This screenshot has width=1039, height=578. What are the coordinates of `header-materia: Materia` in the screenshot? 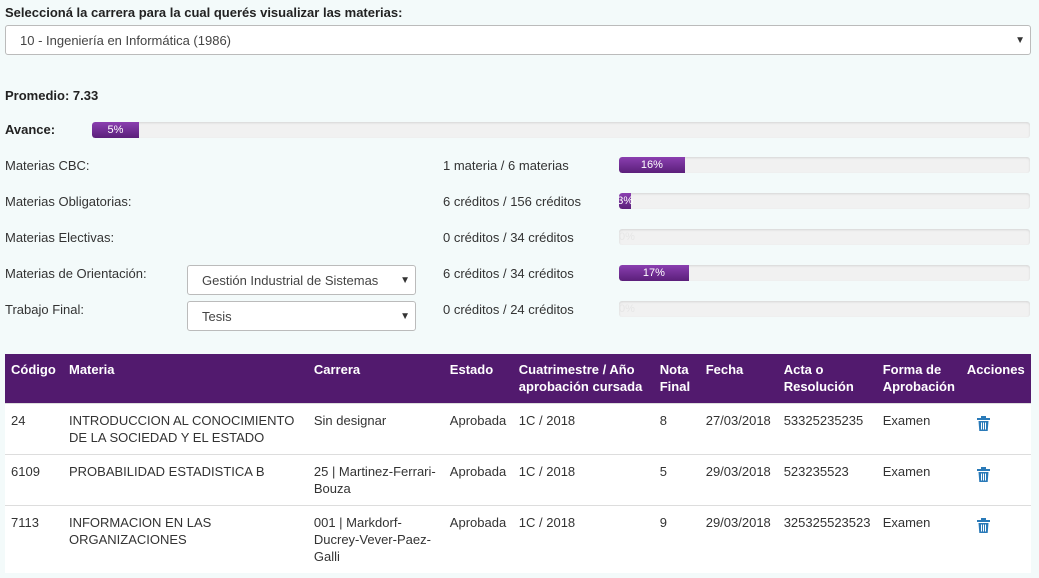 It's located at (185, 379).